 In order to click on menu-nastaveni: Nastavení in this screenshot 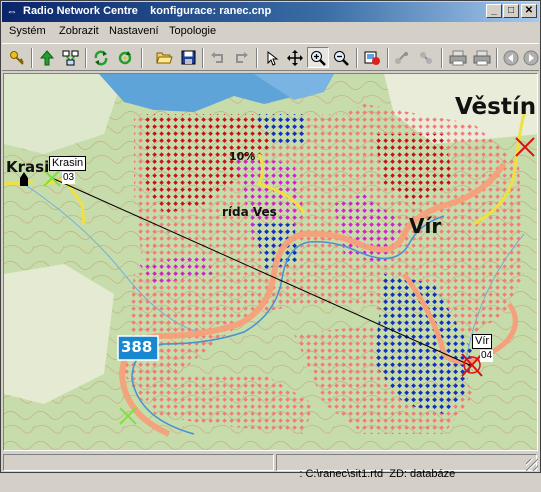, I will do `click(134, 31)`.